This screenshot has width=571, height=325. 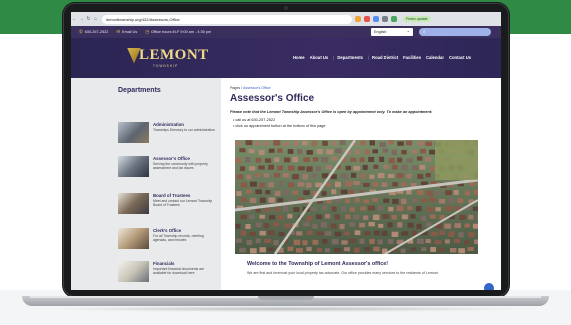 What do you see at coordinates (319, 57) in the screenshot?
I see `nav-about-us: About Us` at bounding box center [319, 57].